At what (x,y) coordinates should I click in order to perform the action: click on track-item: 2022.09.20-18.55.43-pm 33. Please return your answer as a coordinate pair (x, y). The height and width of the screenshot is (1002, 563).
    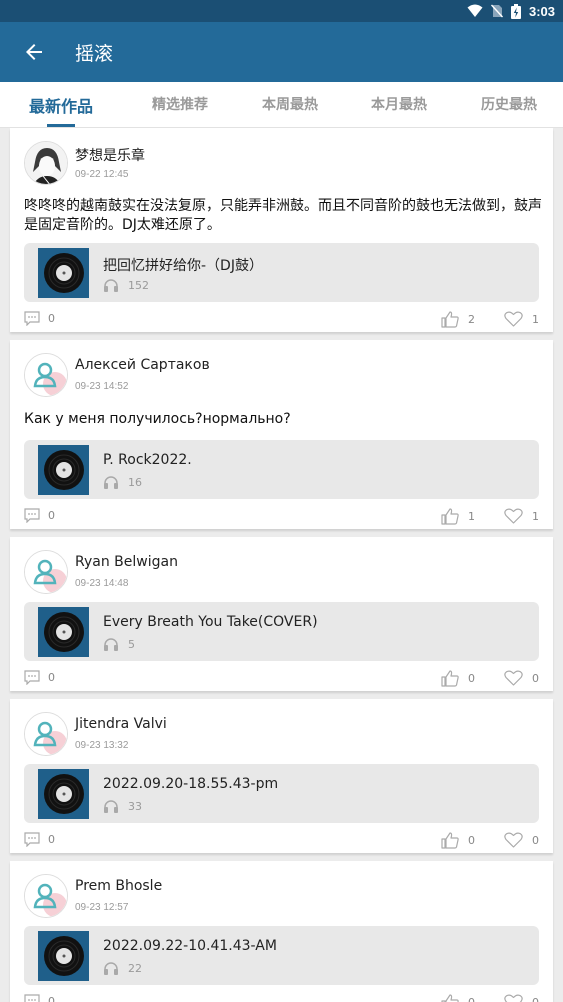
    Looking at the image, I should click on (281, 793).